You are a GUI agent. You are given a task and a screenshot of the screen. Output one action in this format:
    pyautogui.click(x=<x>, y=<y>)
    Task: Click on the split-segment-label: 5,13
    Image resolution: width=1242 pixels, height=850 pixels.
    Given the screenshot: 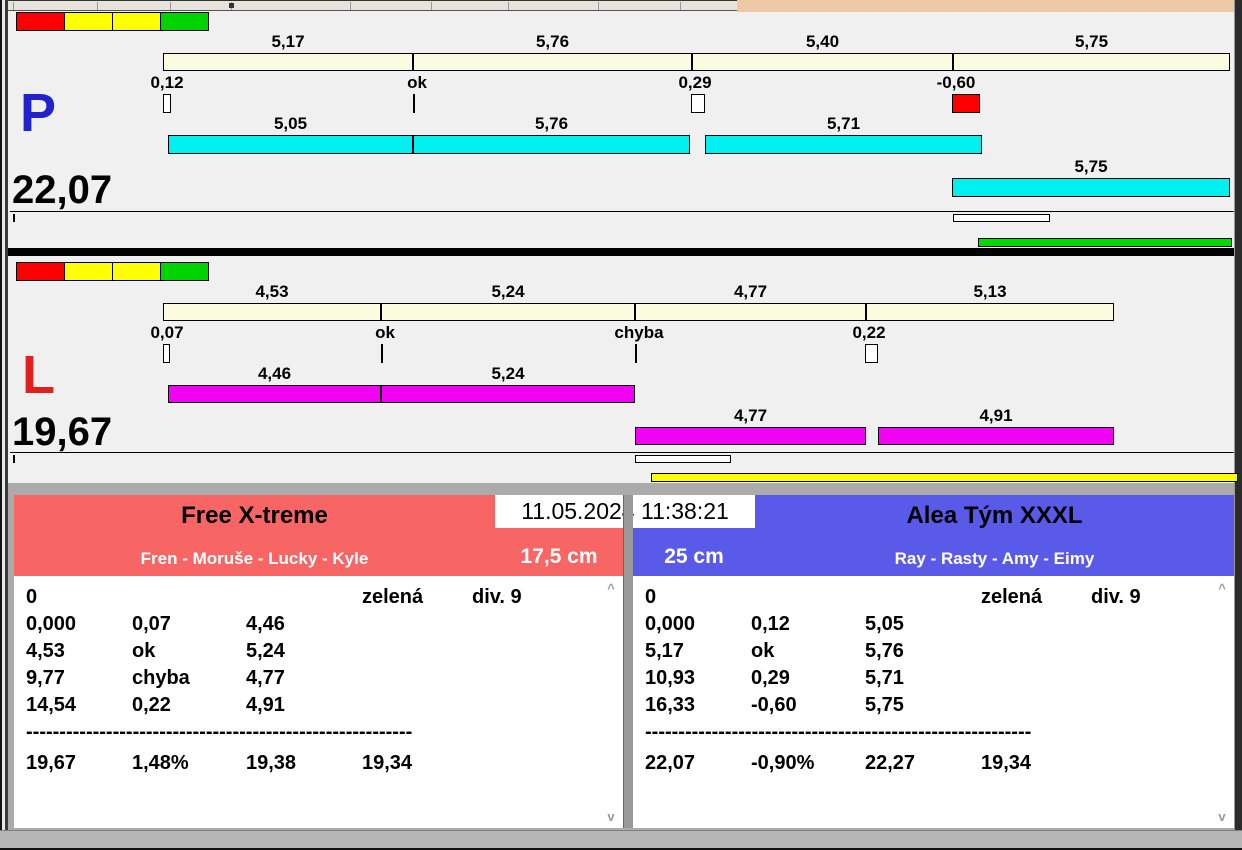 What is the action you would take?
    pyautogui.click(x=990, y=291)
    